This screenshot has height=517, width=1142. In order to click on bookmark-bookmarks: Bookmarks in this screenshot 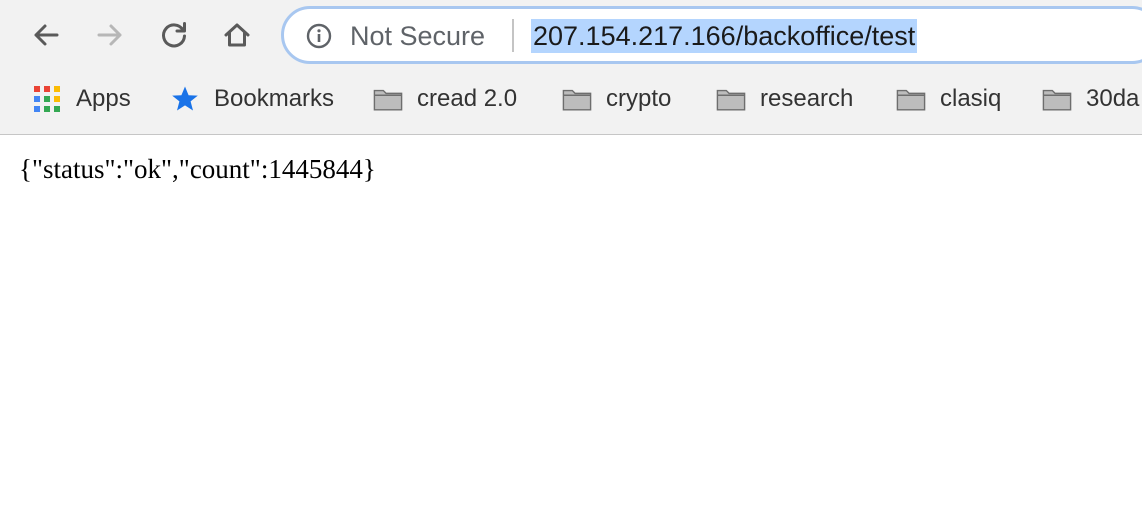, I will do `click(252, 99)`.